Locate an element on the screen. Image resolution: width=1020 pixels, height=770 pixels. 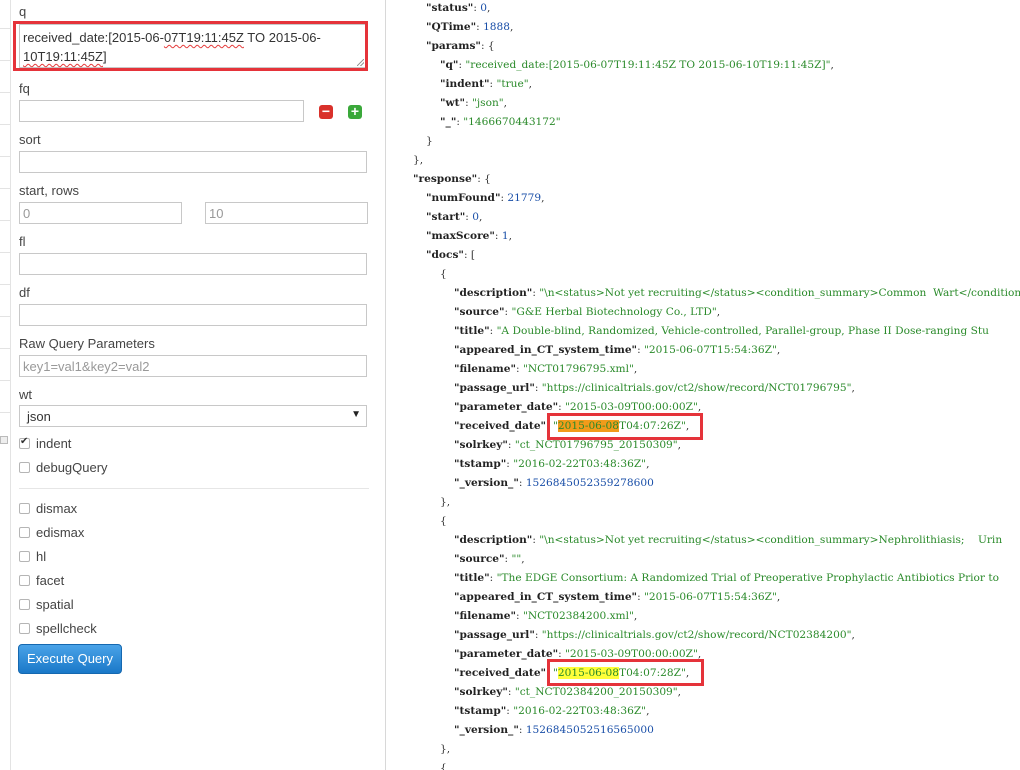
json-line: "_version_": 1526845052359278600 is located at coordinates (554, 483).